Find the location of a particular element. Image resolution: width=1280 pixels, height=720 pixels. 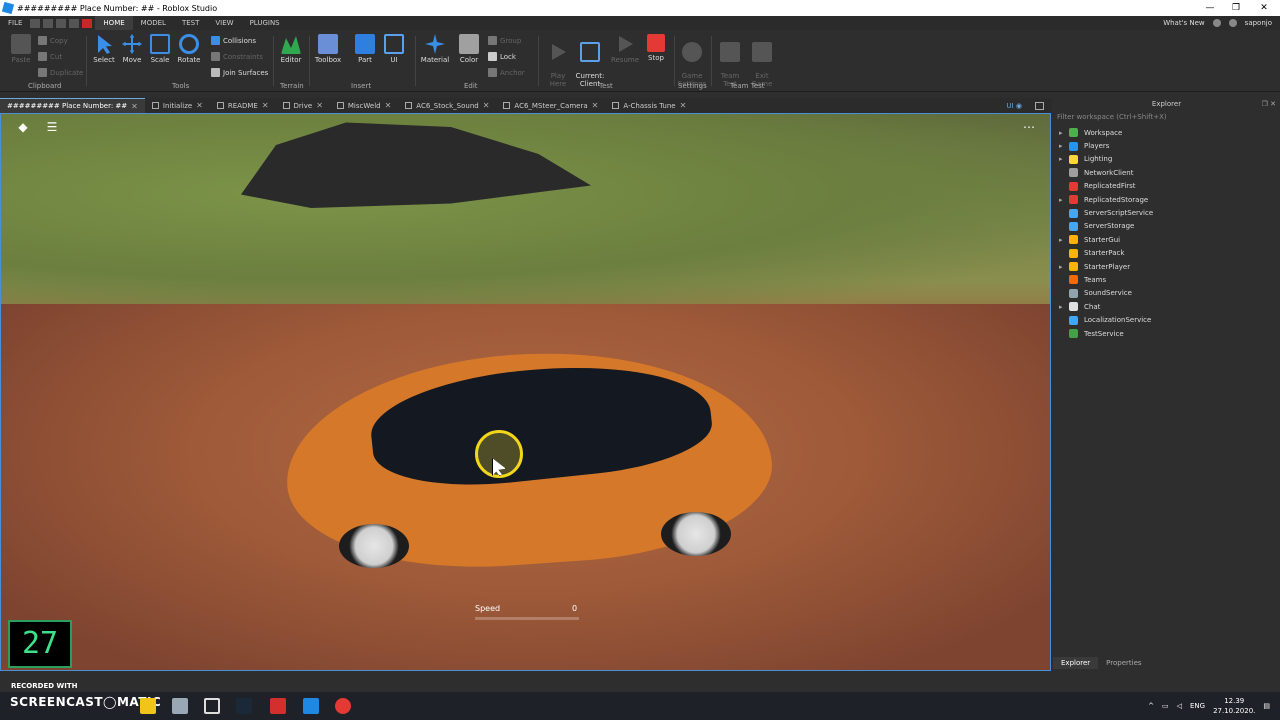

explorer-item: ▸ Workspace is located at coordinates (1166, 132).